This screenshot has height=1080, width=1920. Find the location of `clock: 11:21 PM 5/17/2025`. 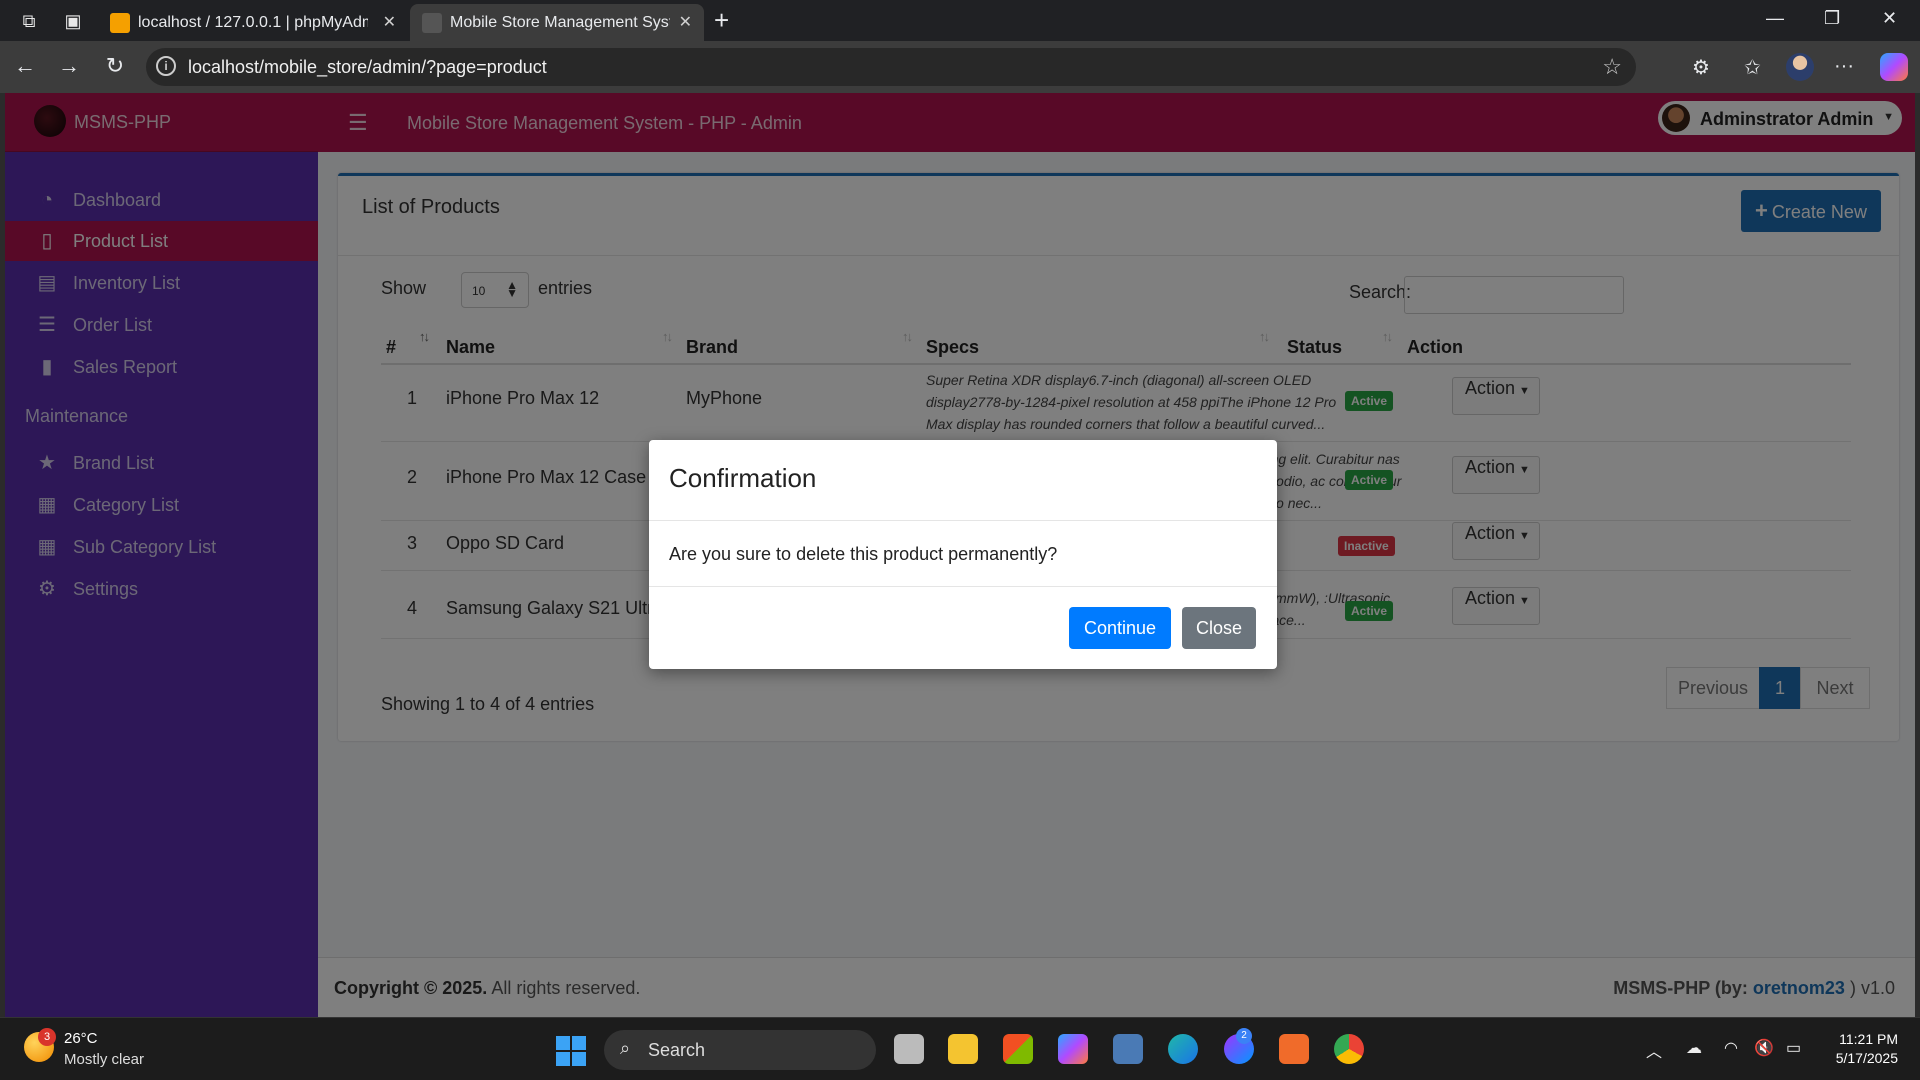

clock: 11:21 PM 5/17/2025 is located at coordinates (1862, 1049).